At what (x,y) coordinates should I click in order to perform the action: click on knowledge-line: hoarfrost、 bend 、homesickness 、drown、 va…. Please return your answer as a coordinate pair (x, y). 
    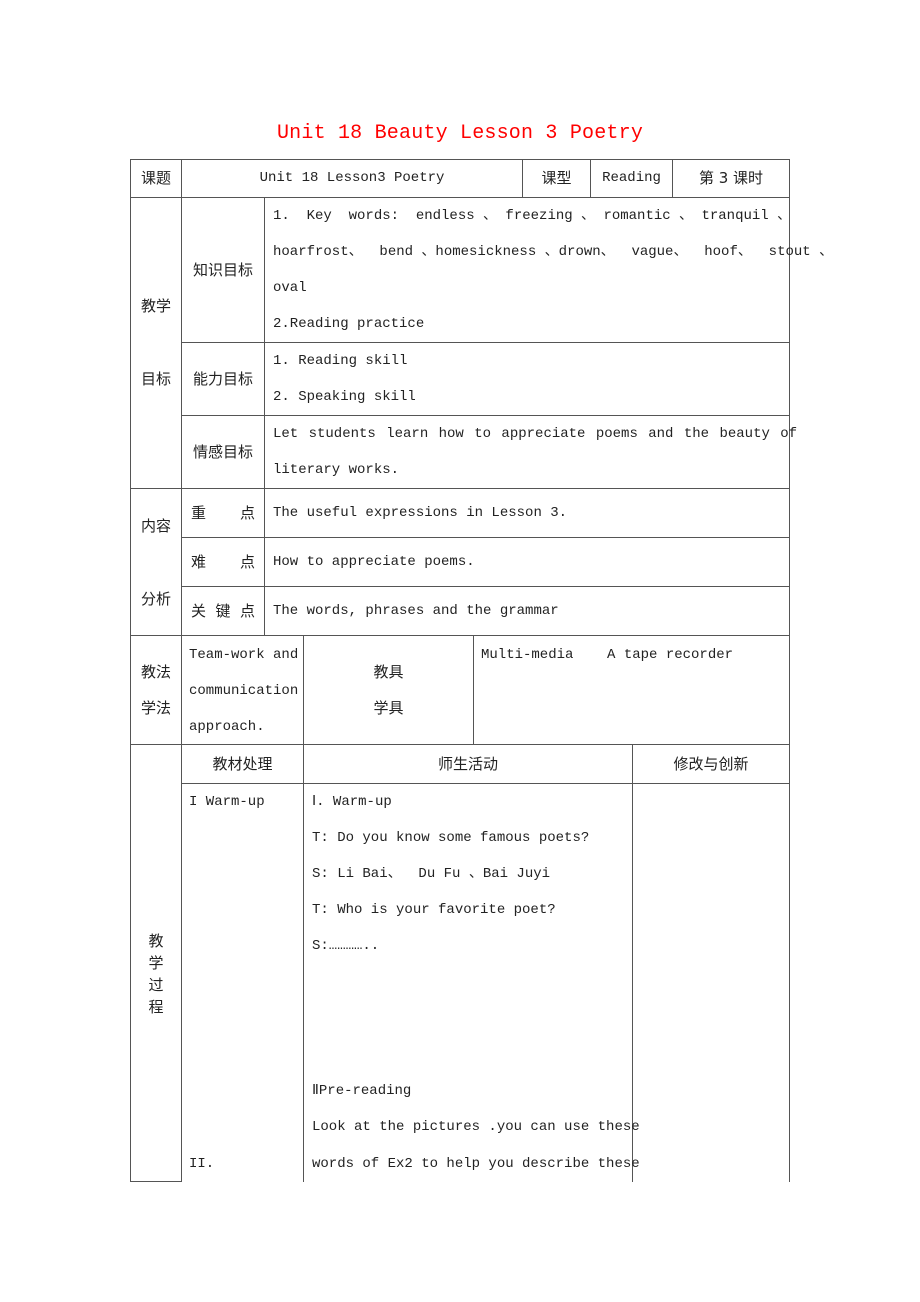
    Looking at the image, I should click on (553, 252).